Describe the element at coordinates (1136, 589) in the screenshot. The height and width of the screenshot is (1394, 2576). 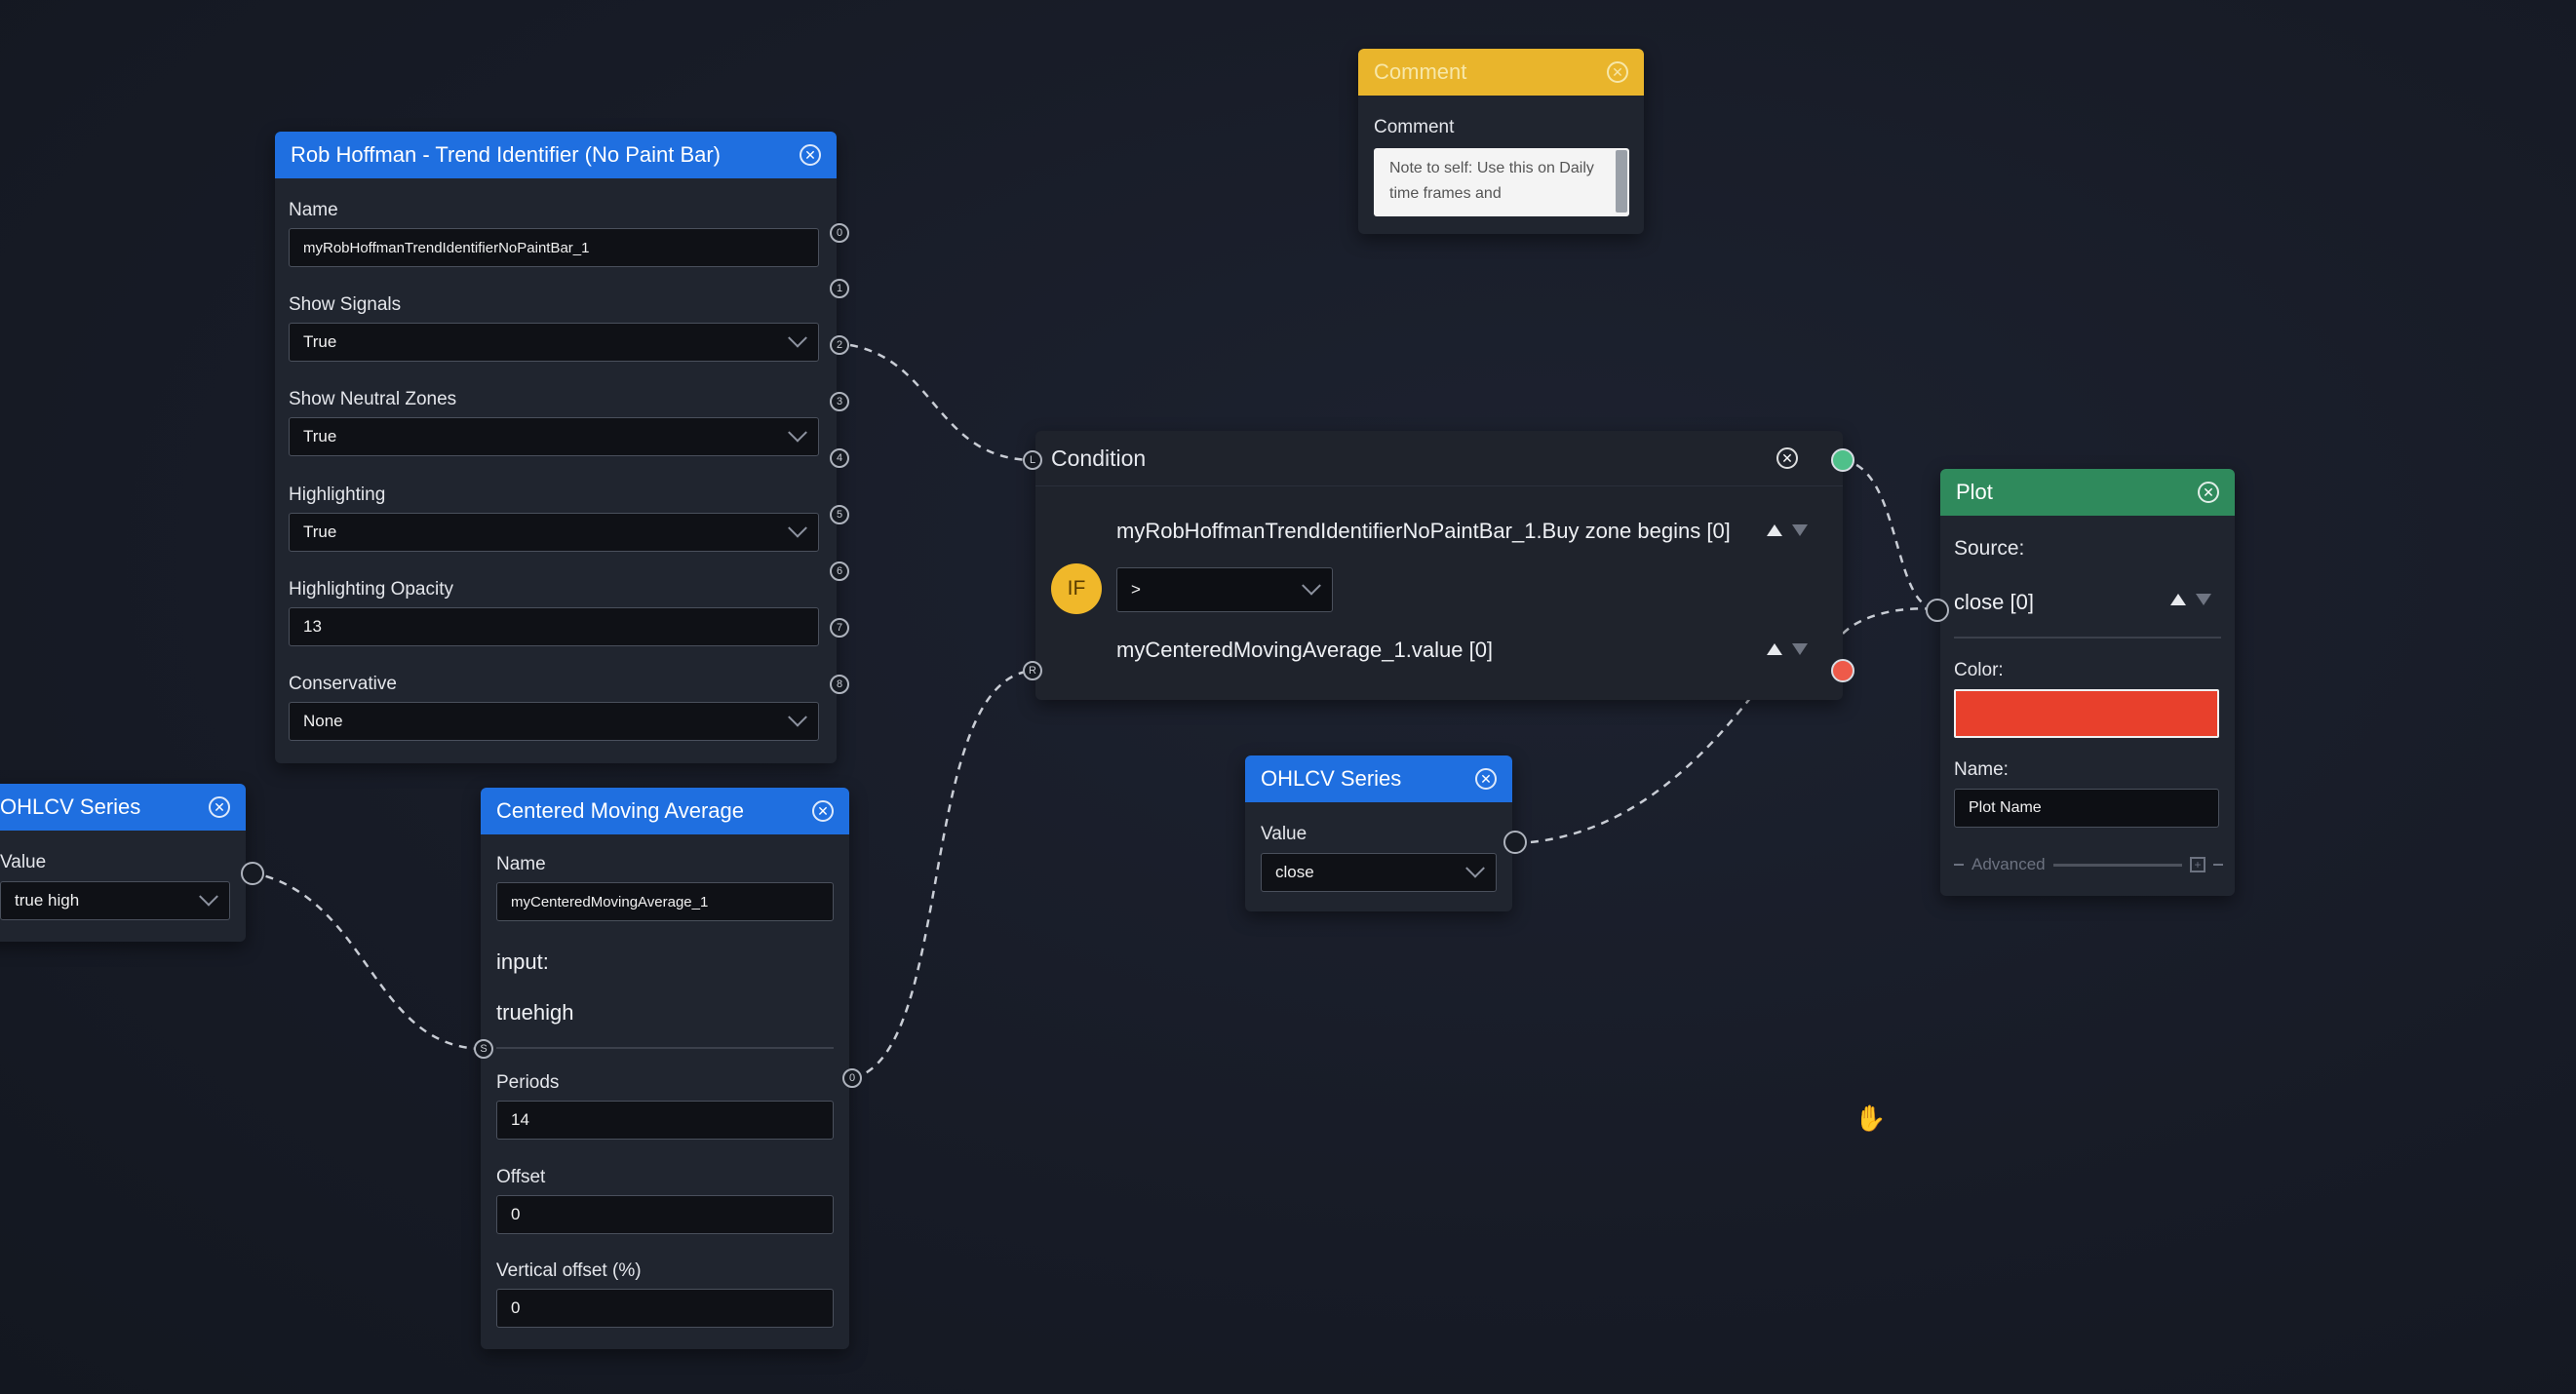
I see `operator-value: >` at that location.